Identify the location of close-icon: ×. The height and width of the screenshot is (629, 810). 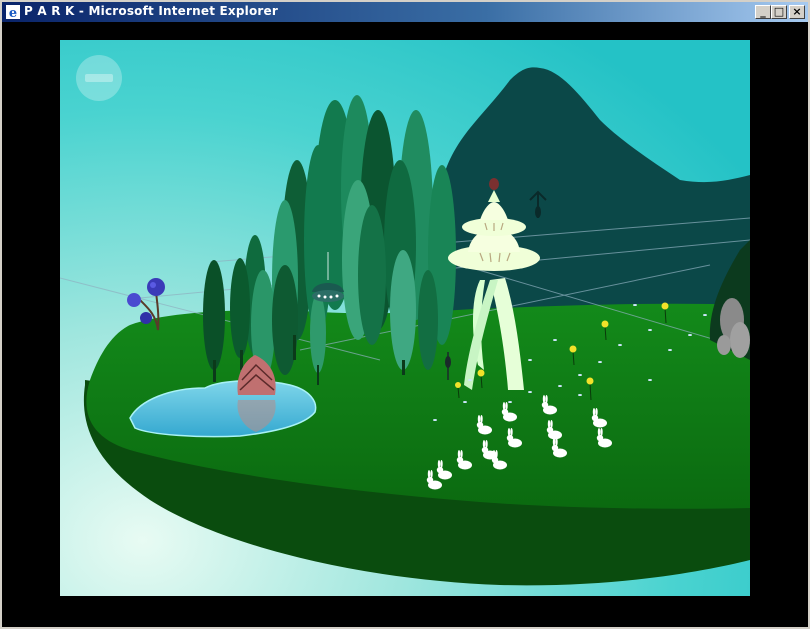
(797, 11).